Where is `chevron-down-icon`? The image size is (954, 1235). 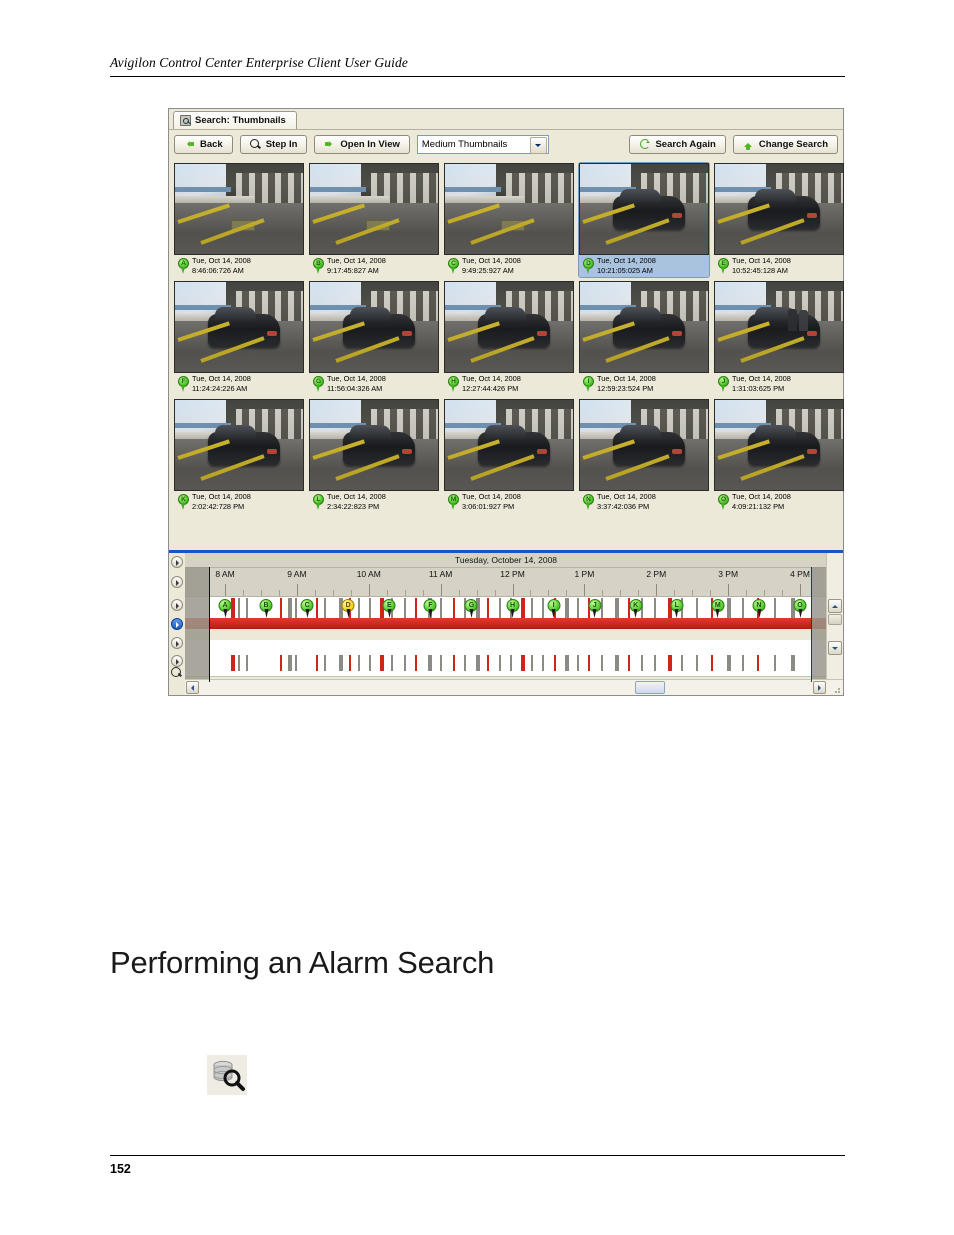
chevron-down-icon is located at coordinates (538, 145).